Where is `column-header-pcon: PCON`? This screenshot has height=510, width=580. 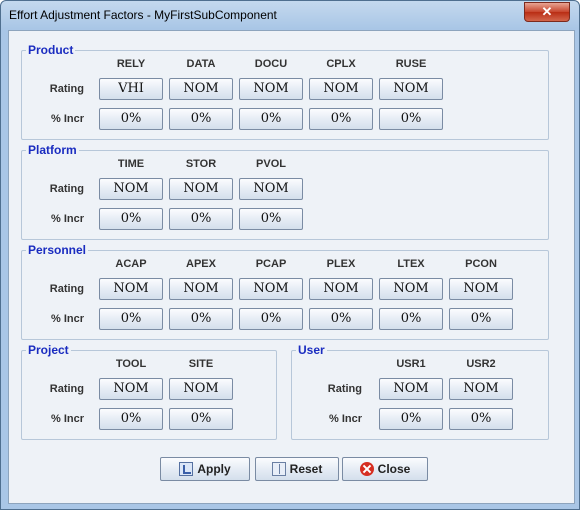 column-header-pcon: PCON is located at coordinates (481, 264).